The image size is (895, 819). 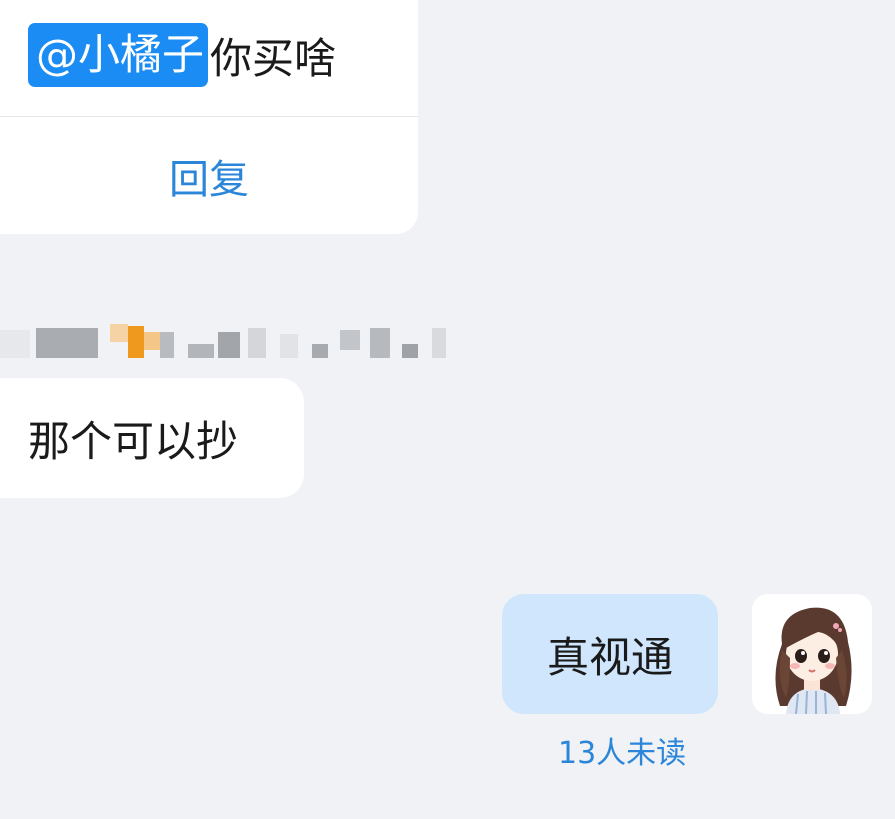 What do you see at coordinates (231, 342) in the screenshot?
I see `sender-name-blurred` at bounding box center [231, 342].